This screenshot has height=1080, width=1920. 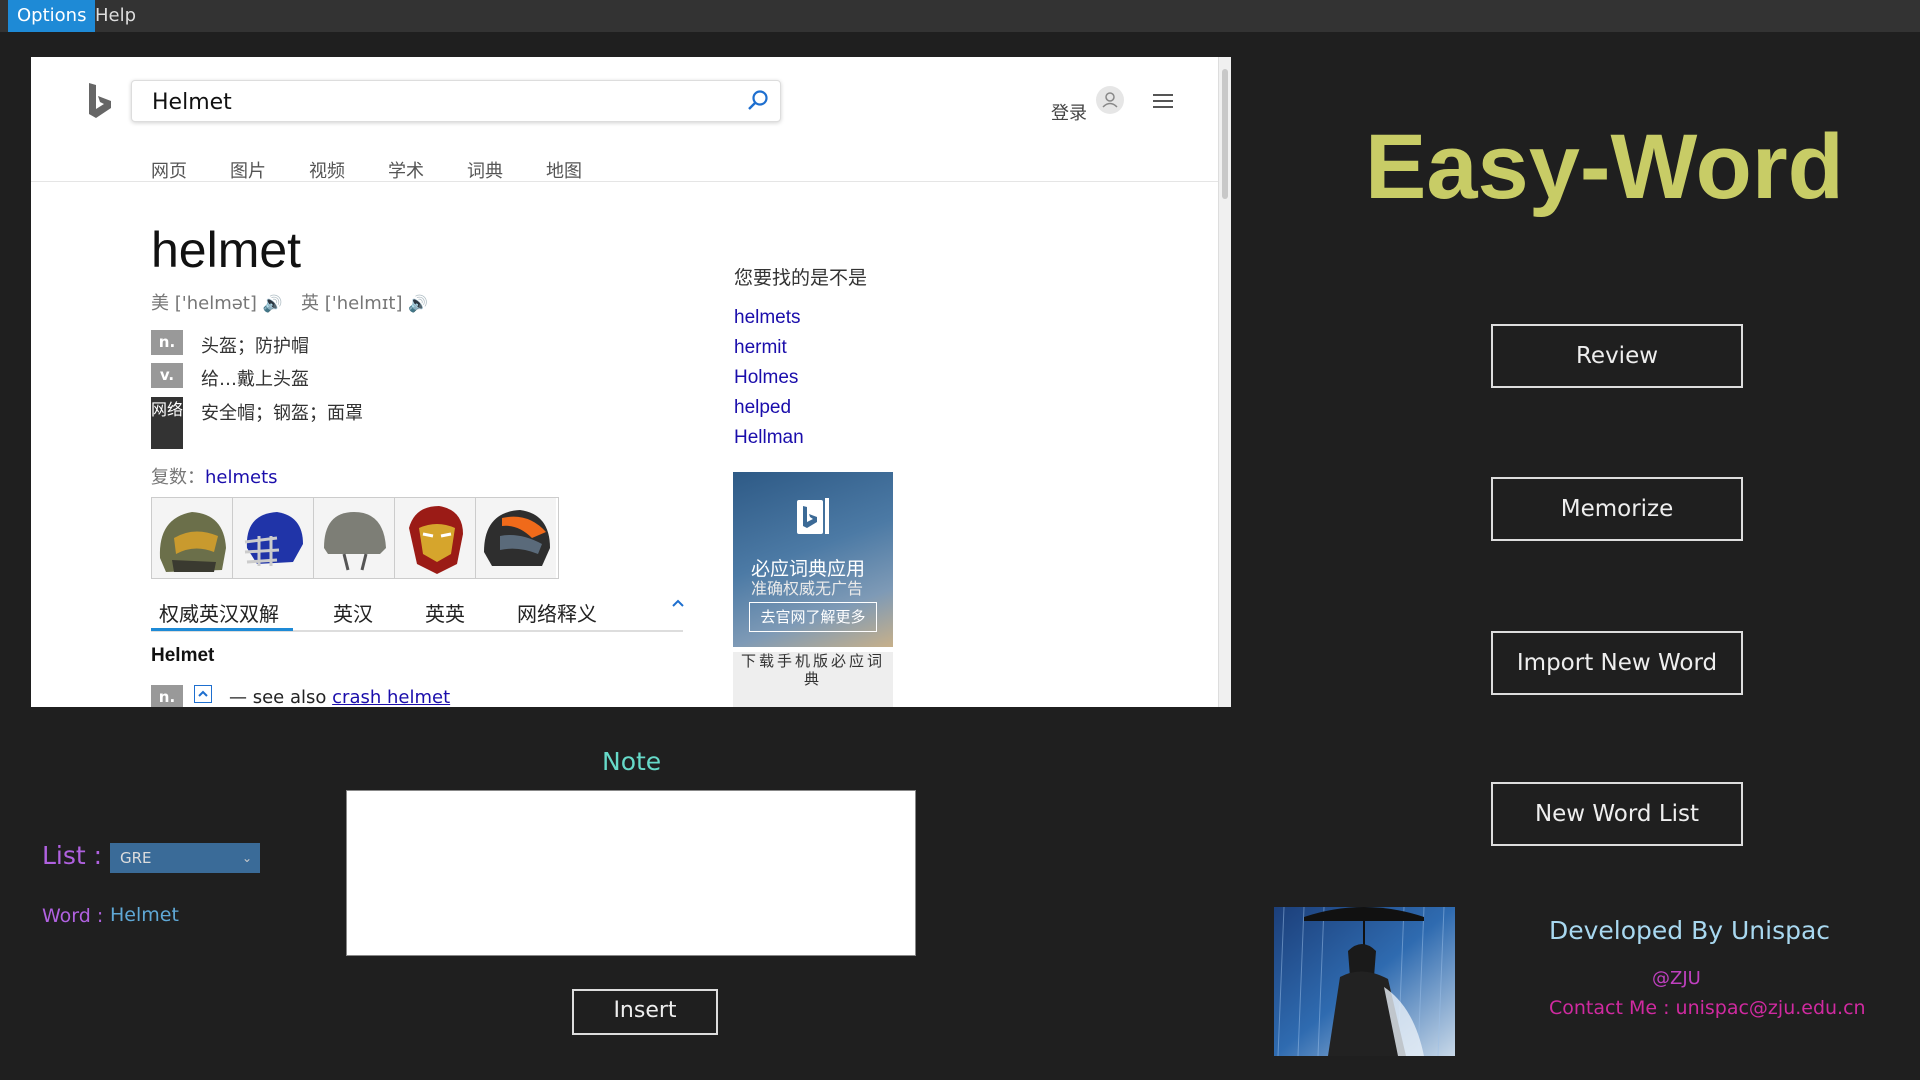 What do you see at coordinates (183, 655) in the screenshot?
I see `sense-heading: Helmet` at bounding box center [183, 655].